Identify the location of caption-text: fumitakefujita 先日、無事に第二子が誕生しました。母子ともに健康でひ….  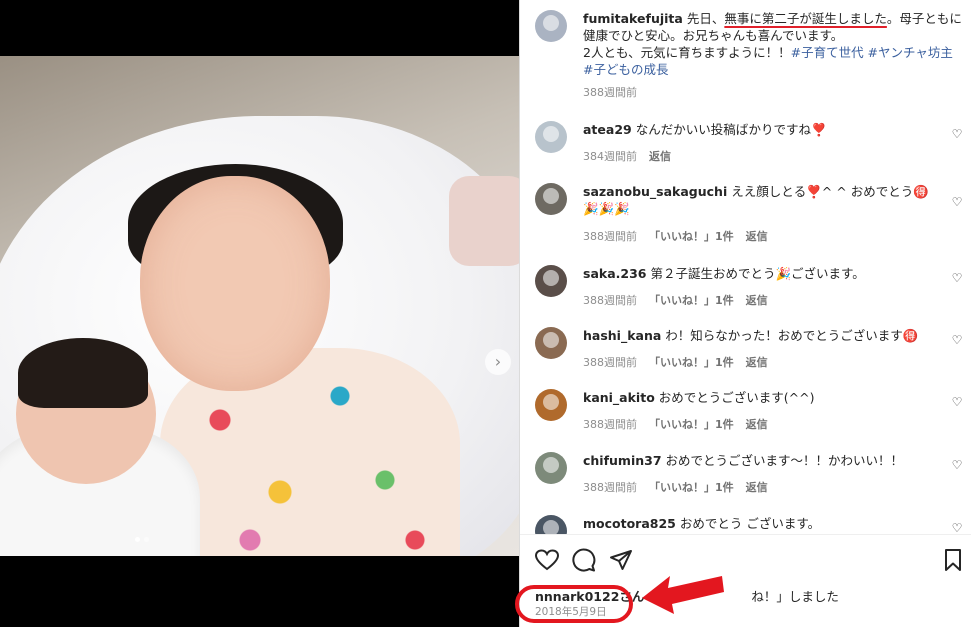
(773, 44).